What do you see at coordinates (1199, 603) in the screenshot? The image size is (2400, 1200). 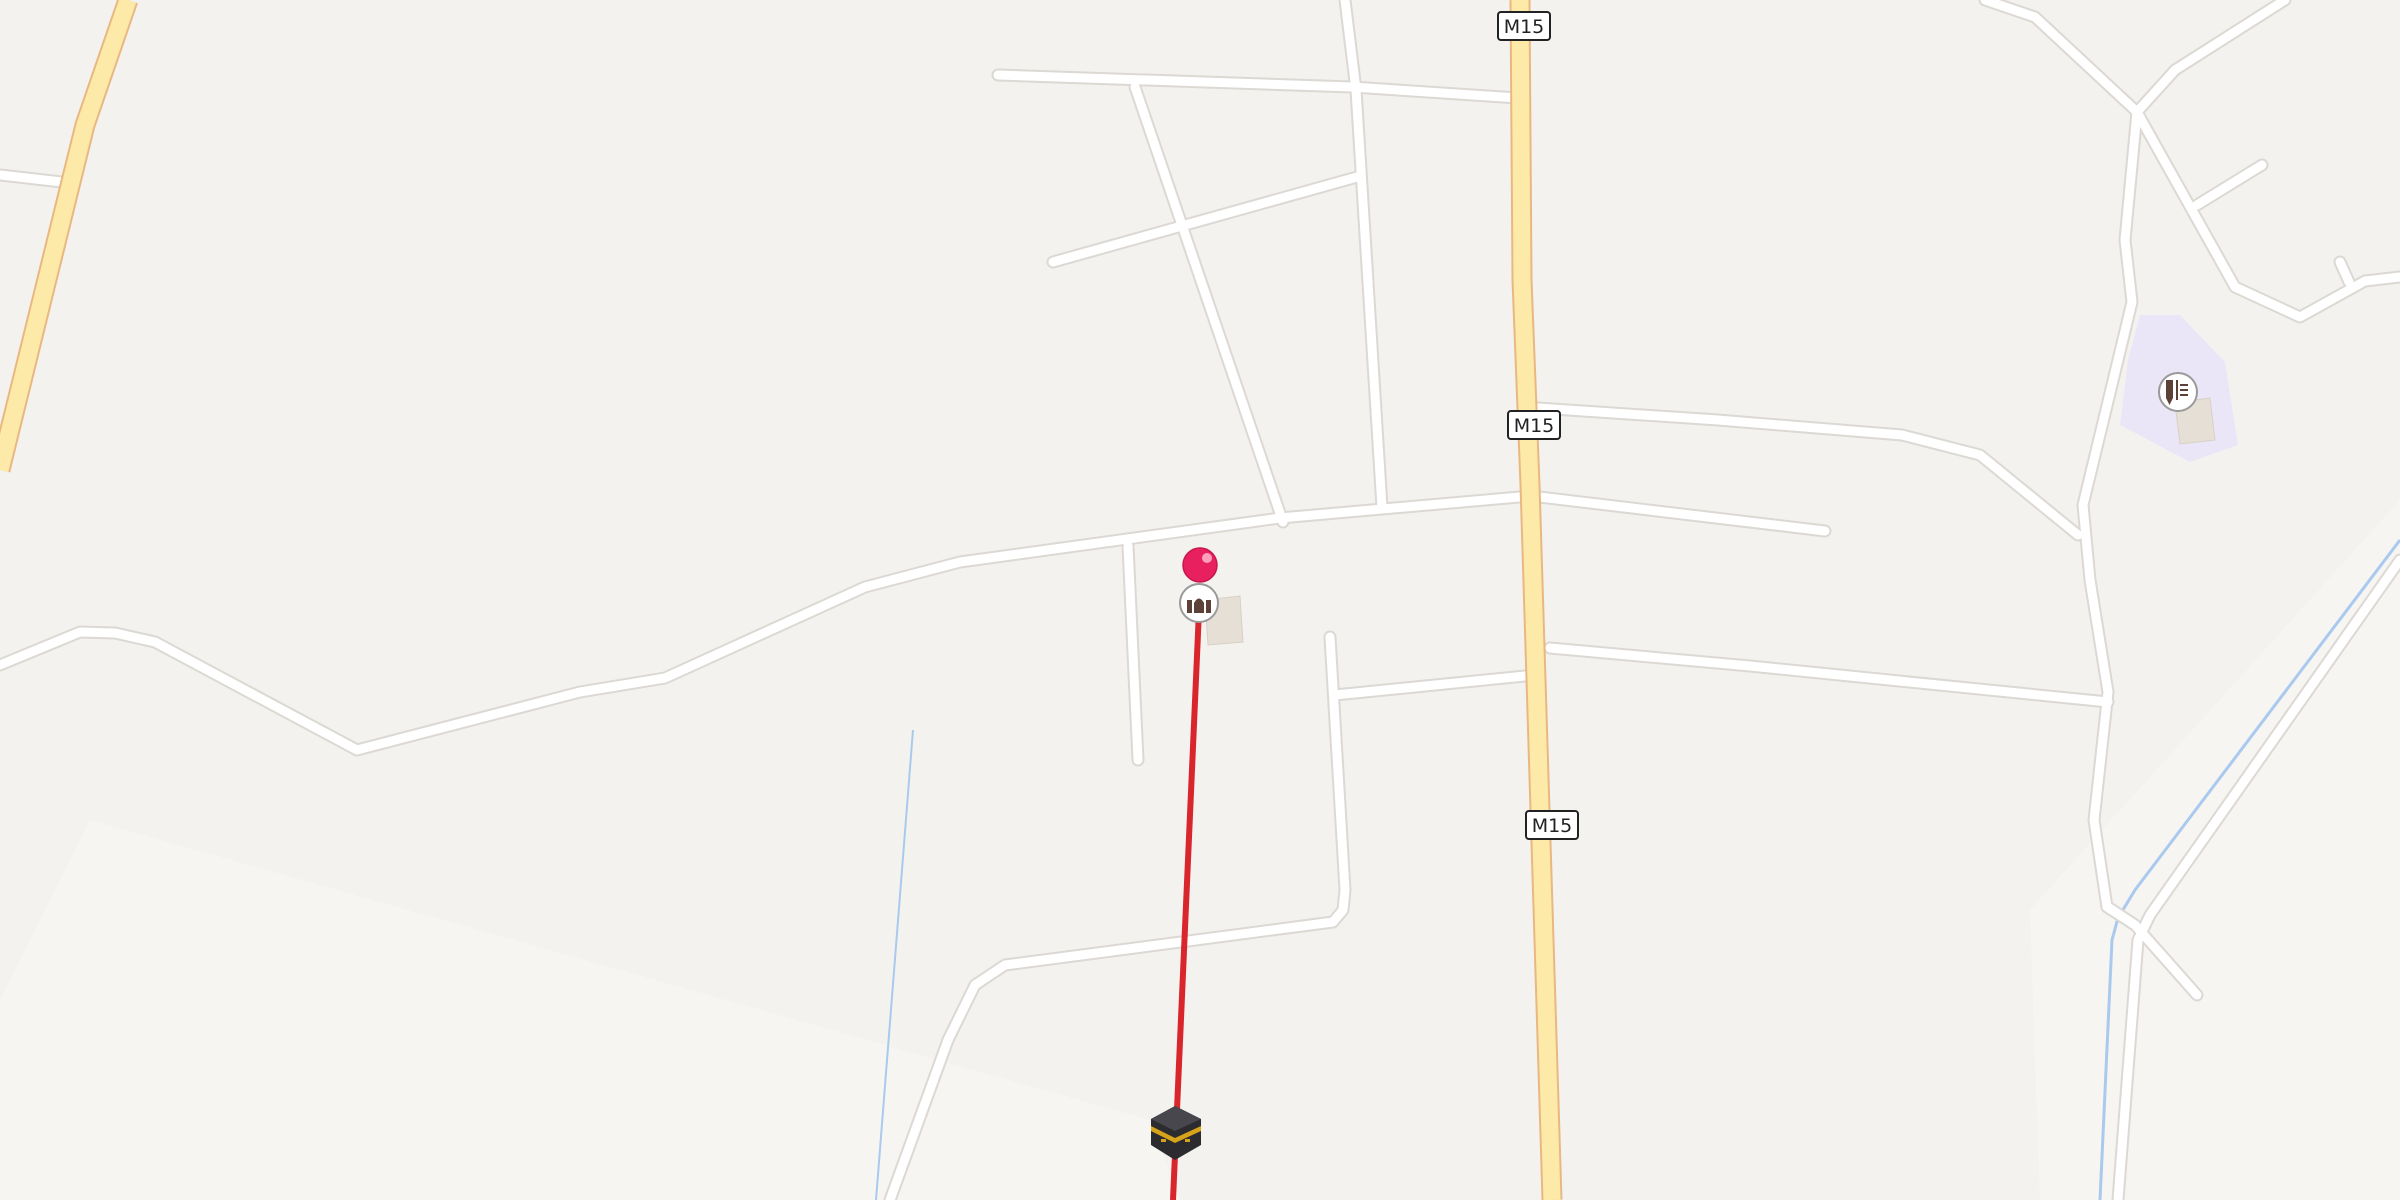 I see `mosque-icon` at bounding box center [1199, 603].